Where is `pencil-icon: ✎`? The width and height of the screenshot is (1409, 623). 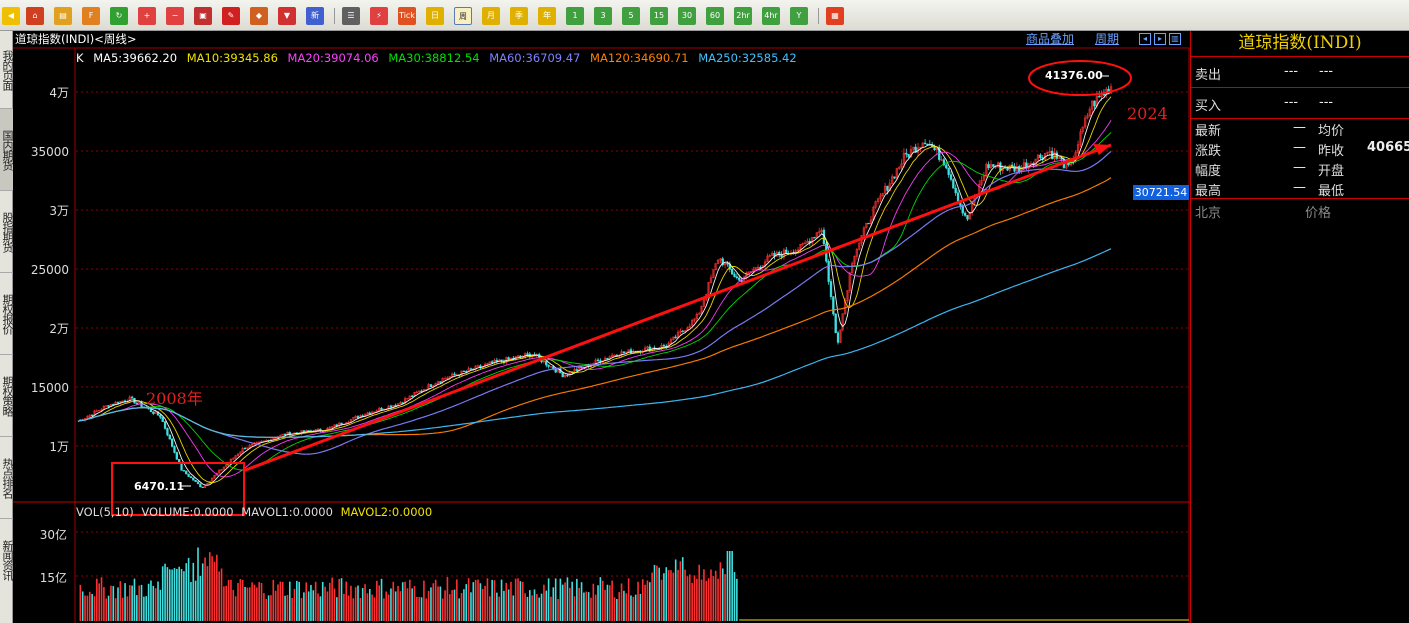
pencil-icon: ✎ is located at coordinates (231, 16).